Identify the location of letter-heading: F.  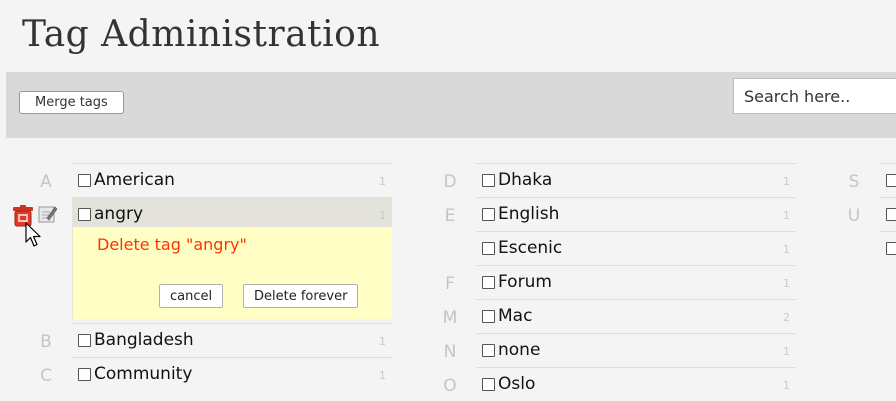
(450, 284).